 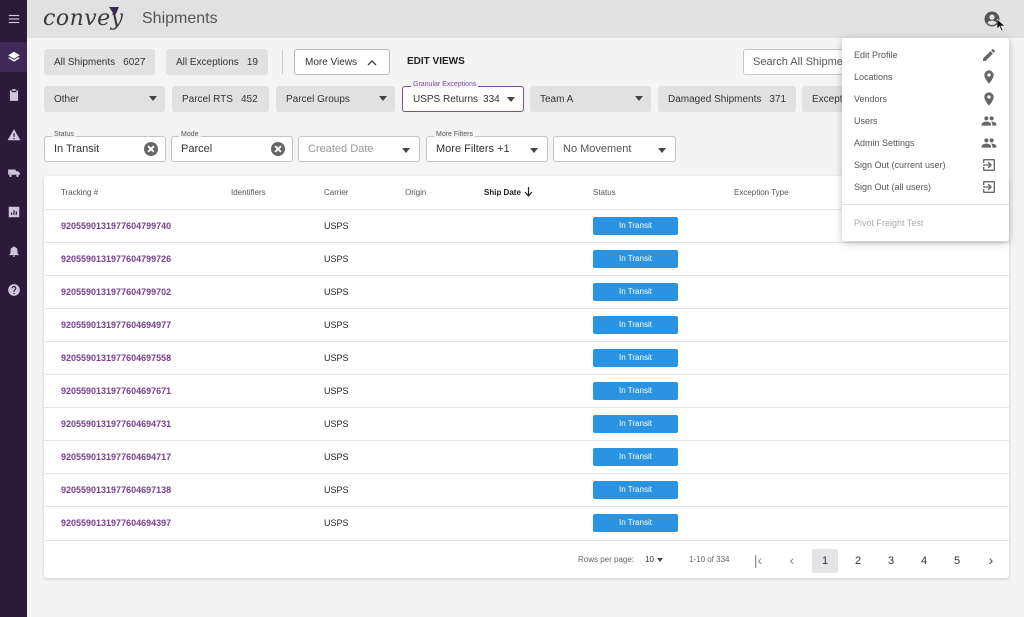 What do you see at coordinates (104, 99) in the screenshot?
I see `view-other: Other` at bounding box center [104, 99].